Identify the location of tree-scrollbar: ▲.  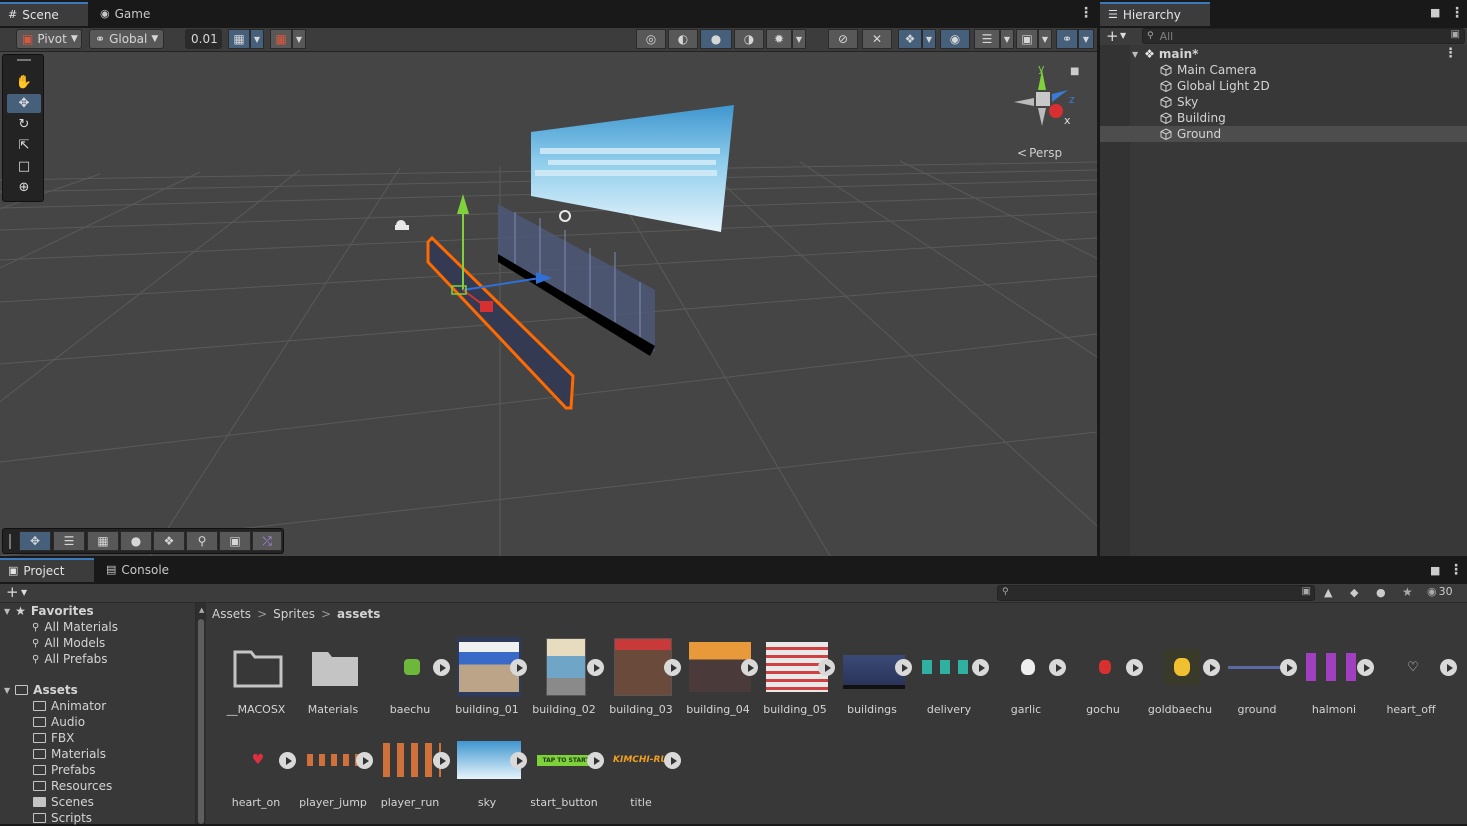
(201, 713).